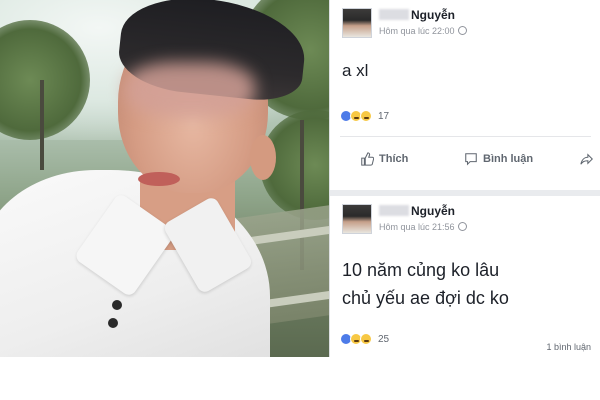 The height and width of the screenshot is (400, 600). I want to click on post-text: a xl, so click(355, 70).